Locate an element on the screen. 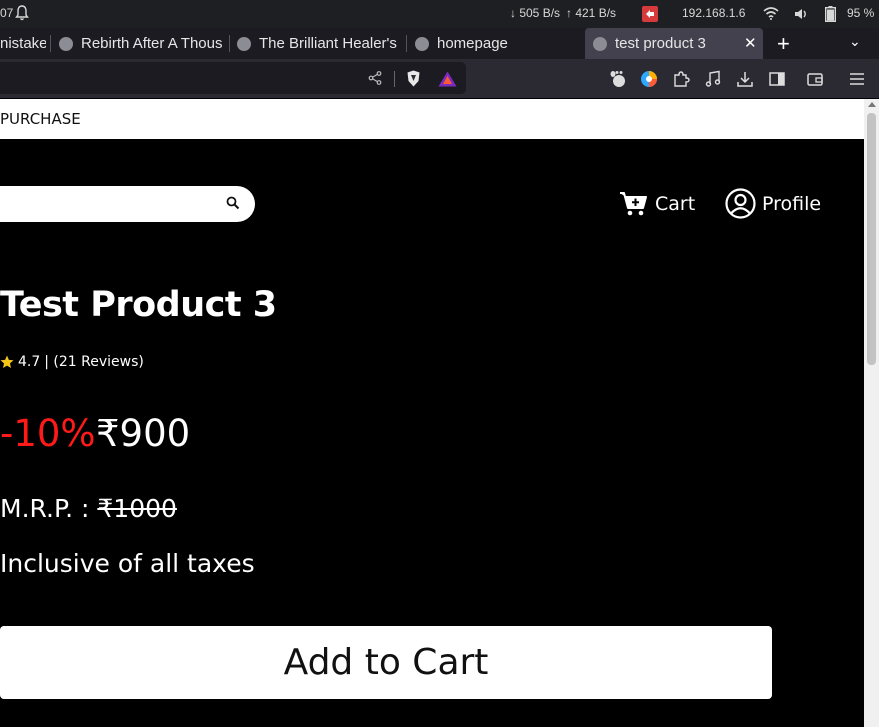 This screenshot has height=727, width=879. promo-bar: PURCHASE is located at coordinates (432, 119).